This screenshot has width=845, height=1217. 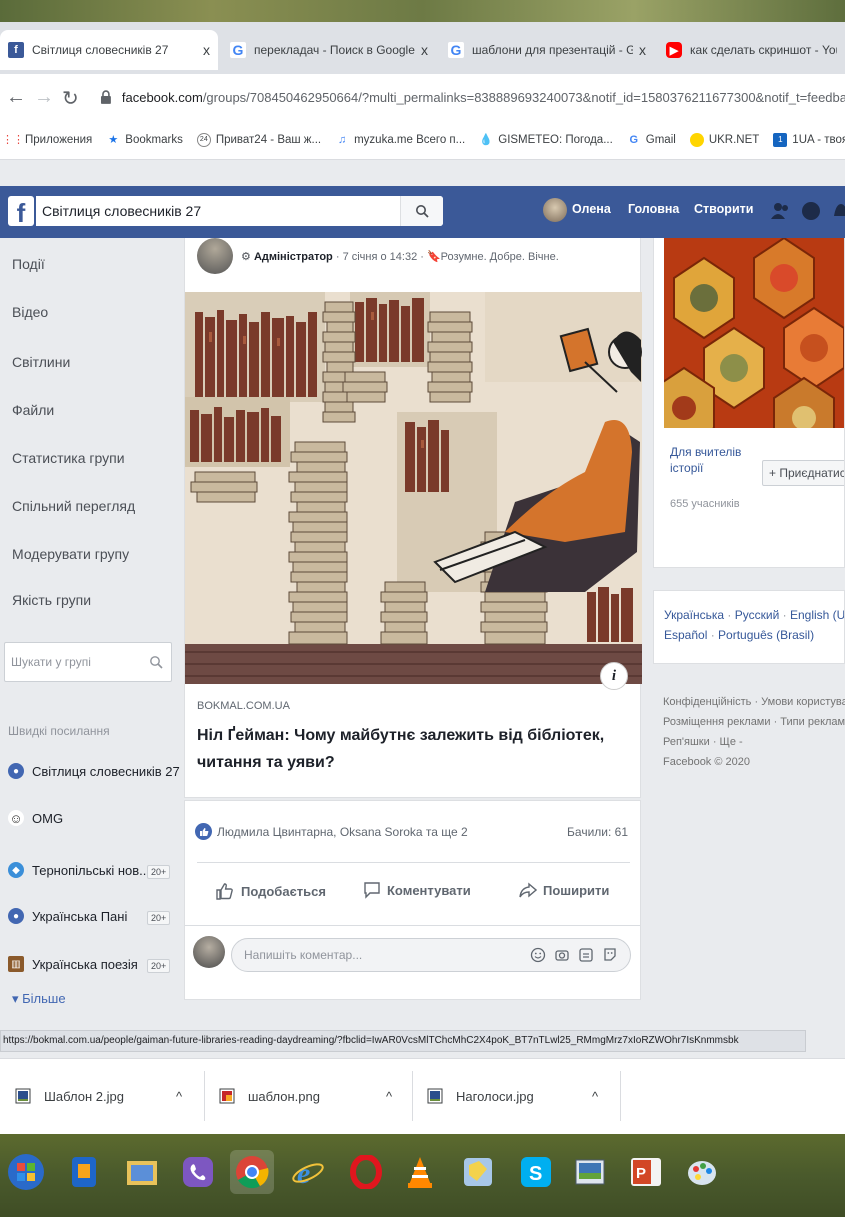 I want to click on bookmark-apps: ⋮⋮ Приложения, so click(x=47, y=140).